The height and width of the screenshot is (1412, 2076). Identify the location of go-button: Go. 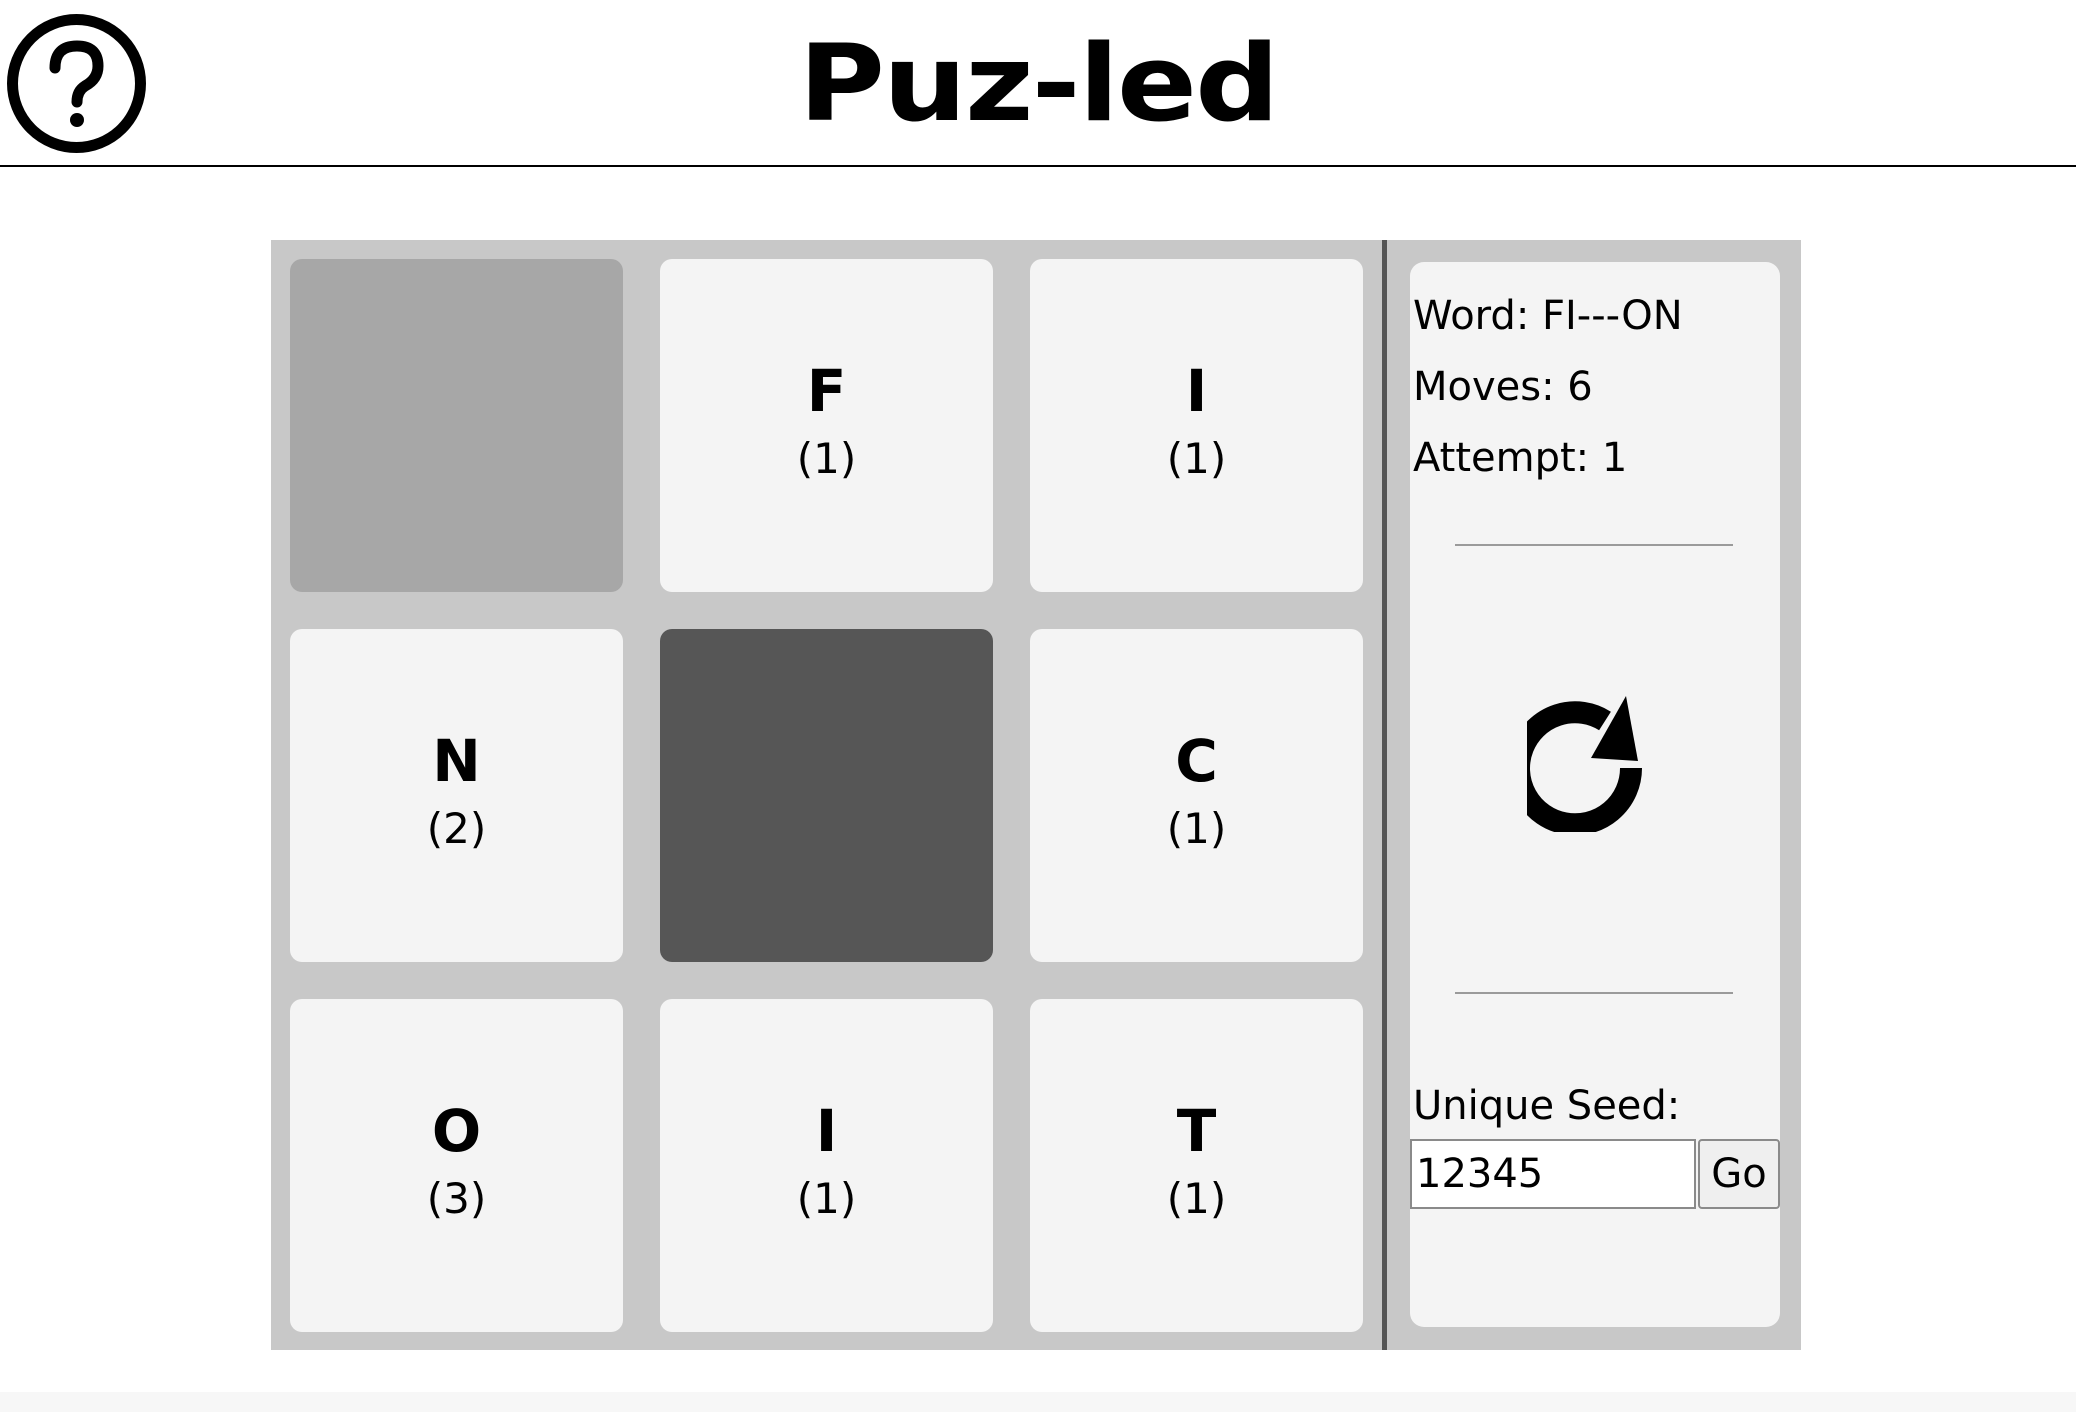
(1739, 1174).